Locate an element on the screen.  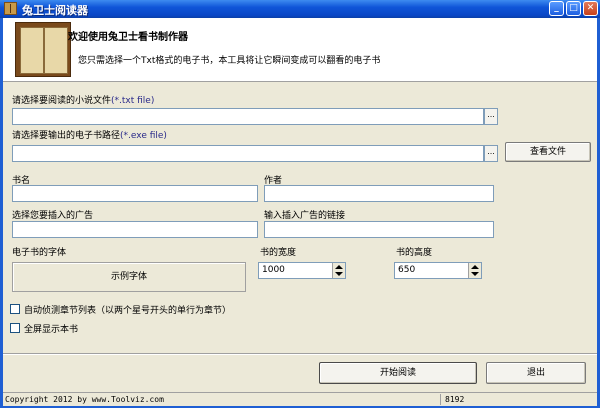
height-value: 650 is located at coordinates (407, 270).